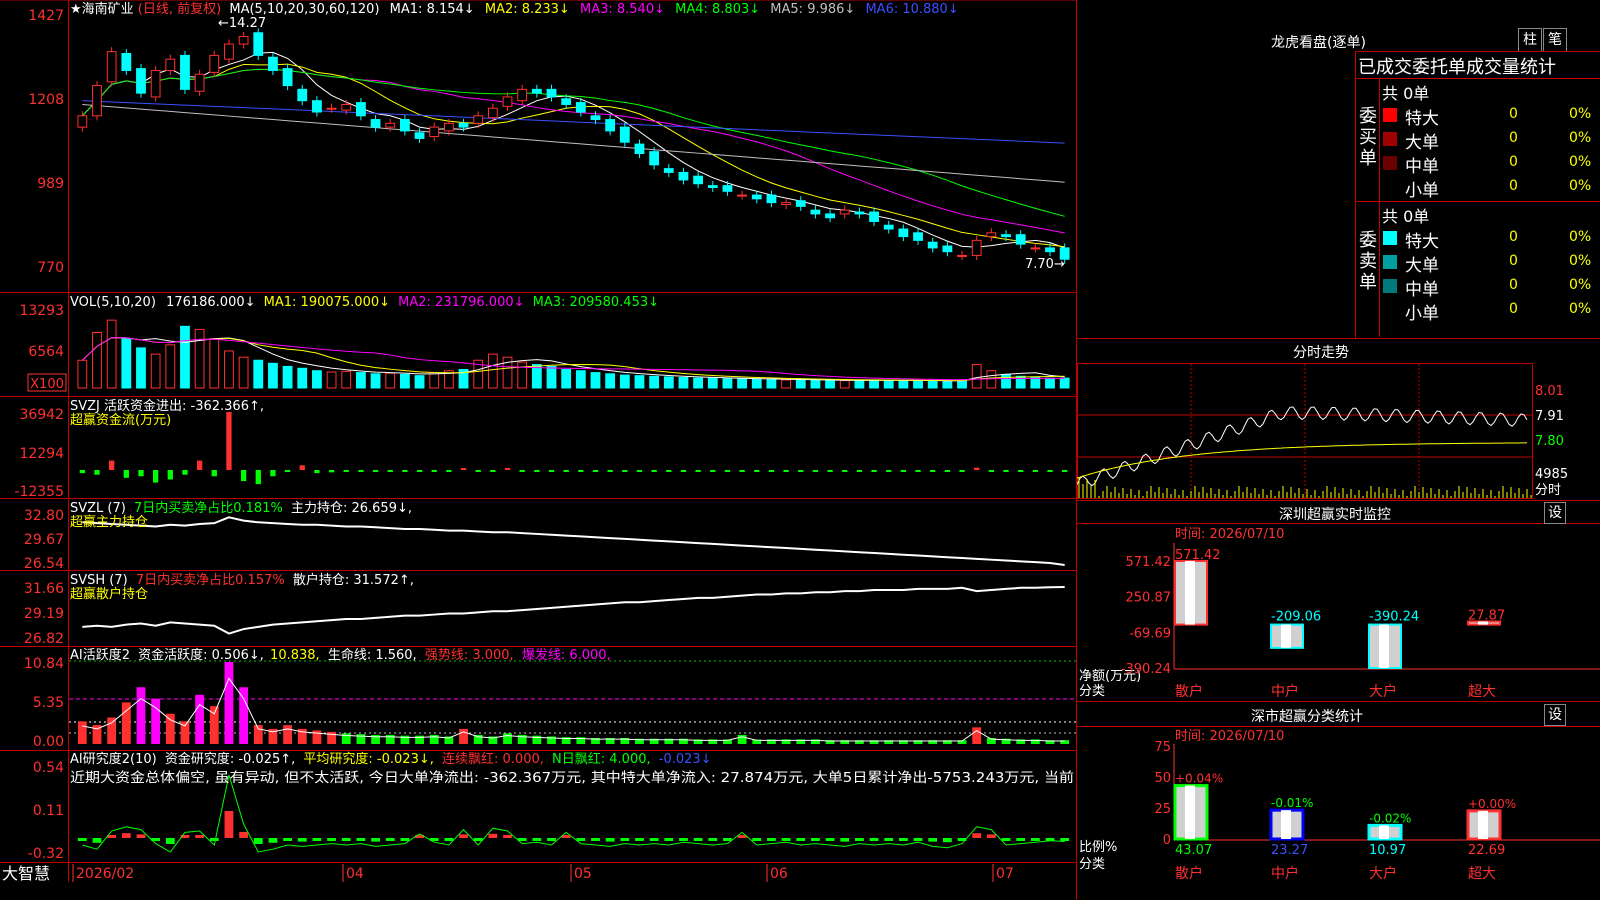  Describe the element at coordinates (50, 268) in the screenshot. I see `main-ytick-4: 770` at that location.